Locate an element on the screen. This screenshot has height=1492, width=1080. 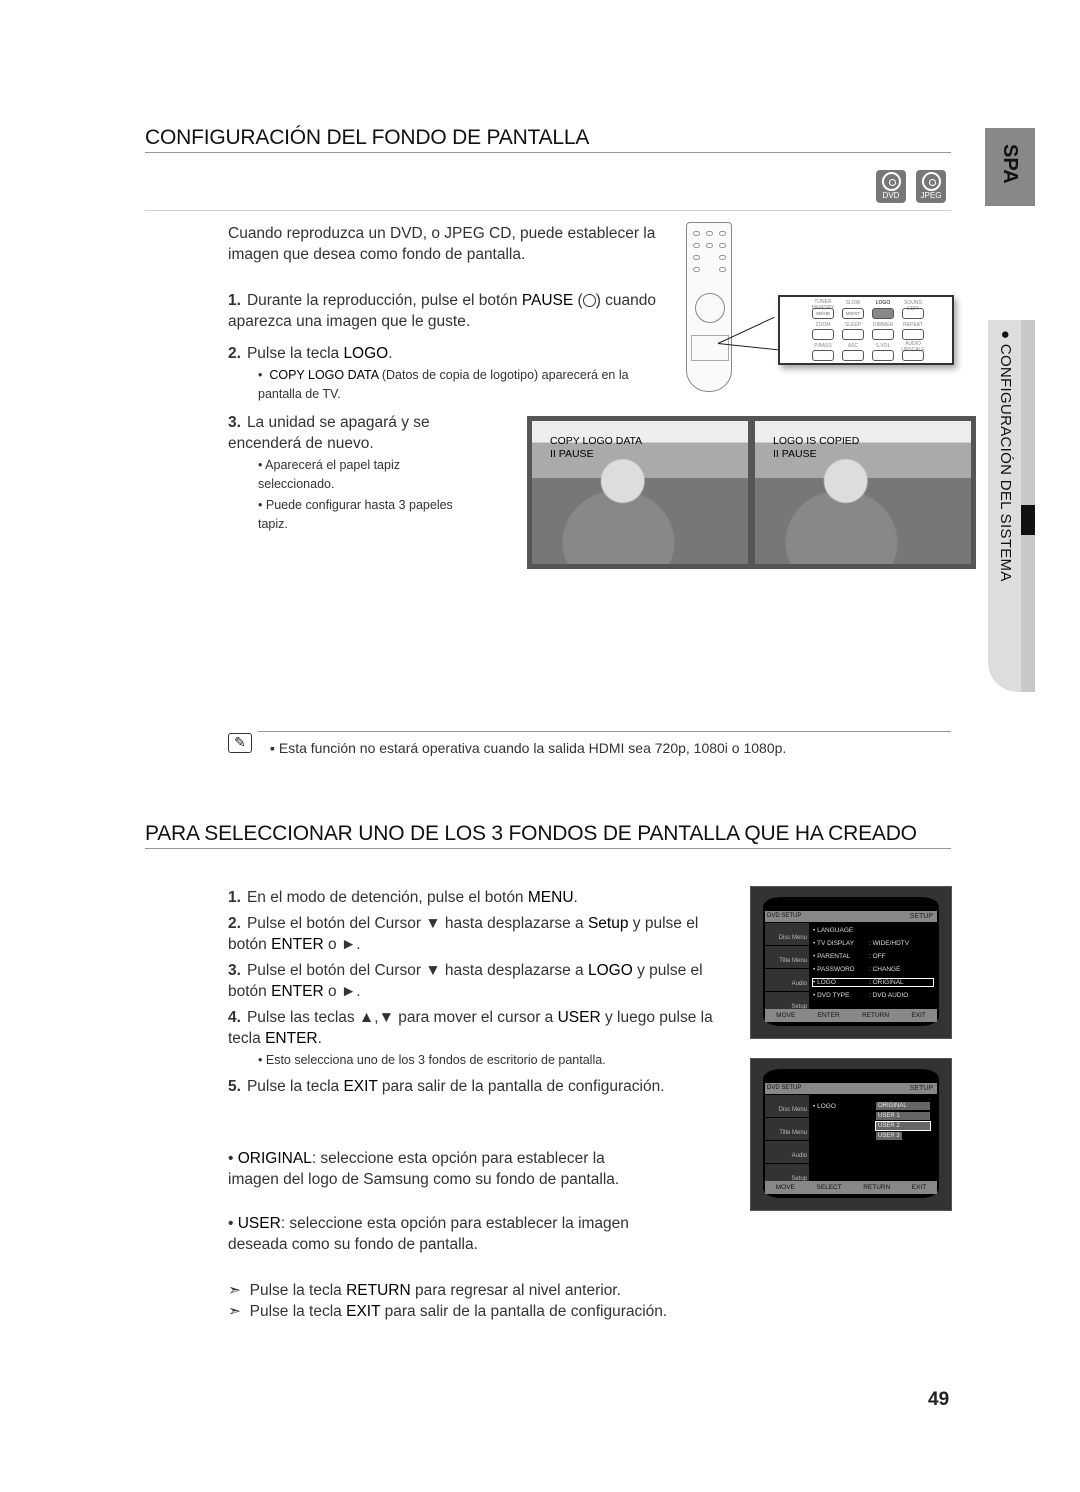
jpeg-badge: JPEG is located at coordinates (931, 186).